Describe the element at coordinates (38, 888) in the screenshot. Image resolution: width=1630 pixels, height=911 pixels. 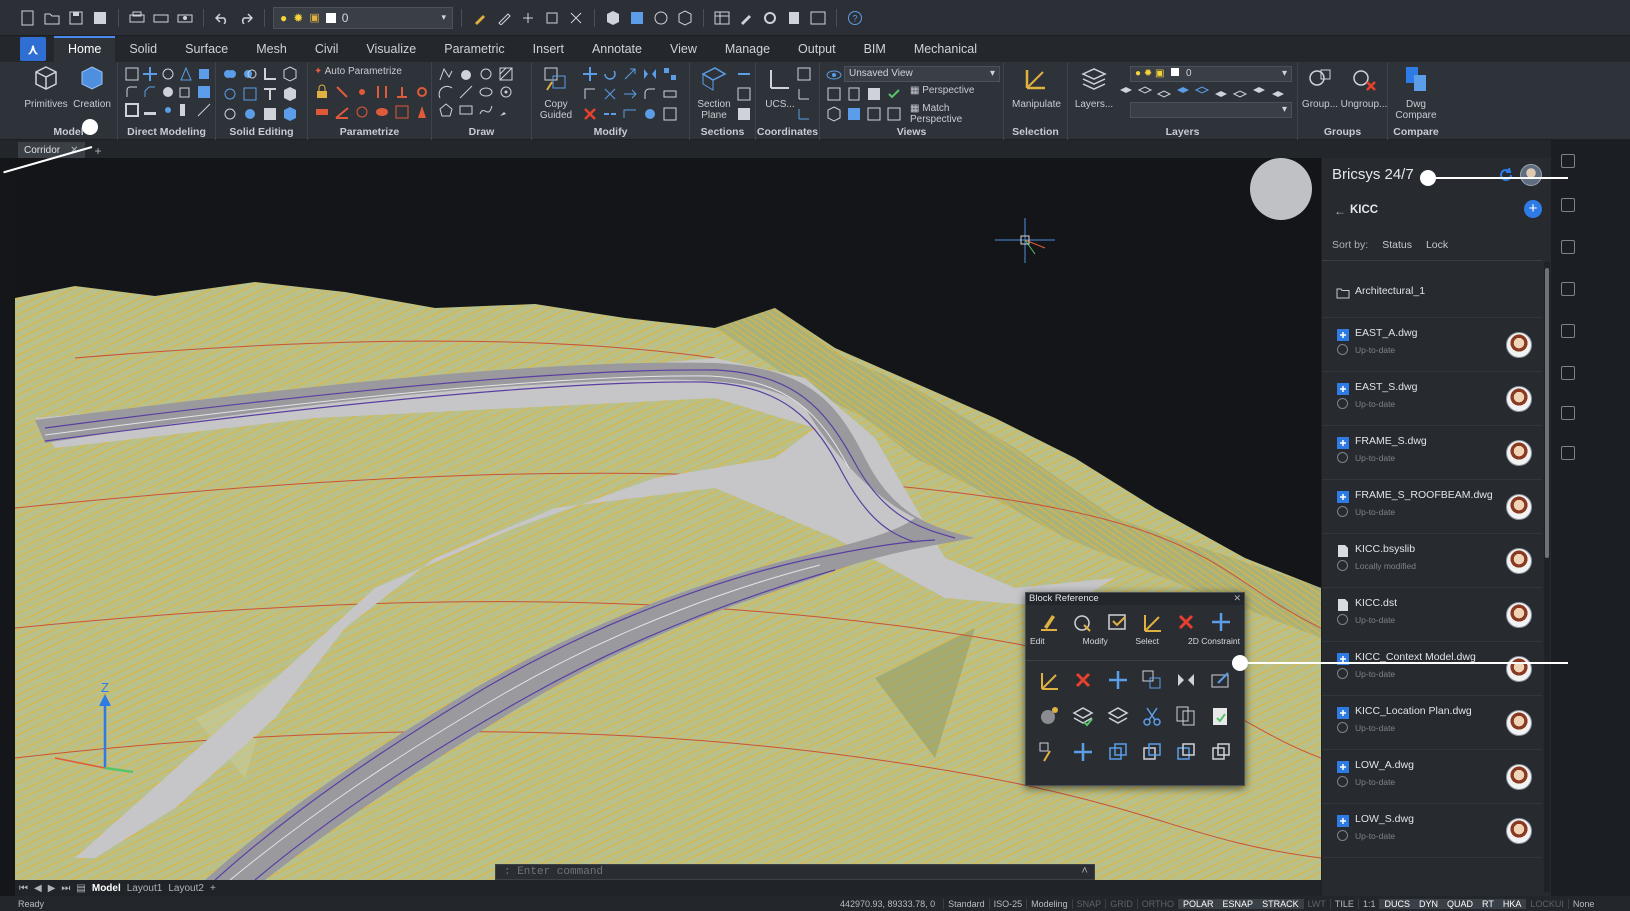
I see `prev-layout-icon: ◀` at that location.